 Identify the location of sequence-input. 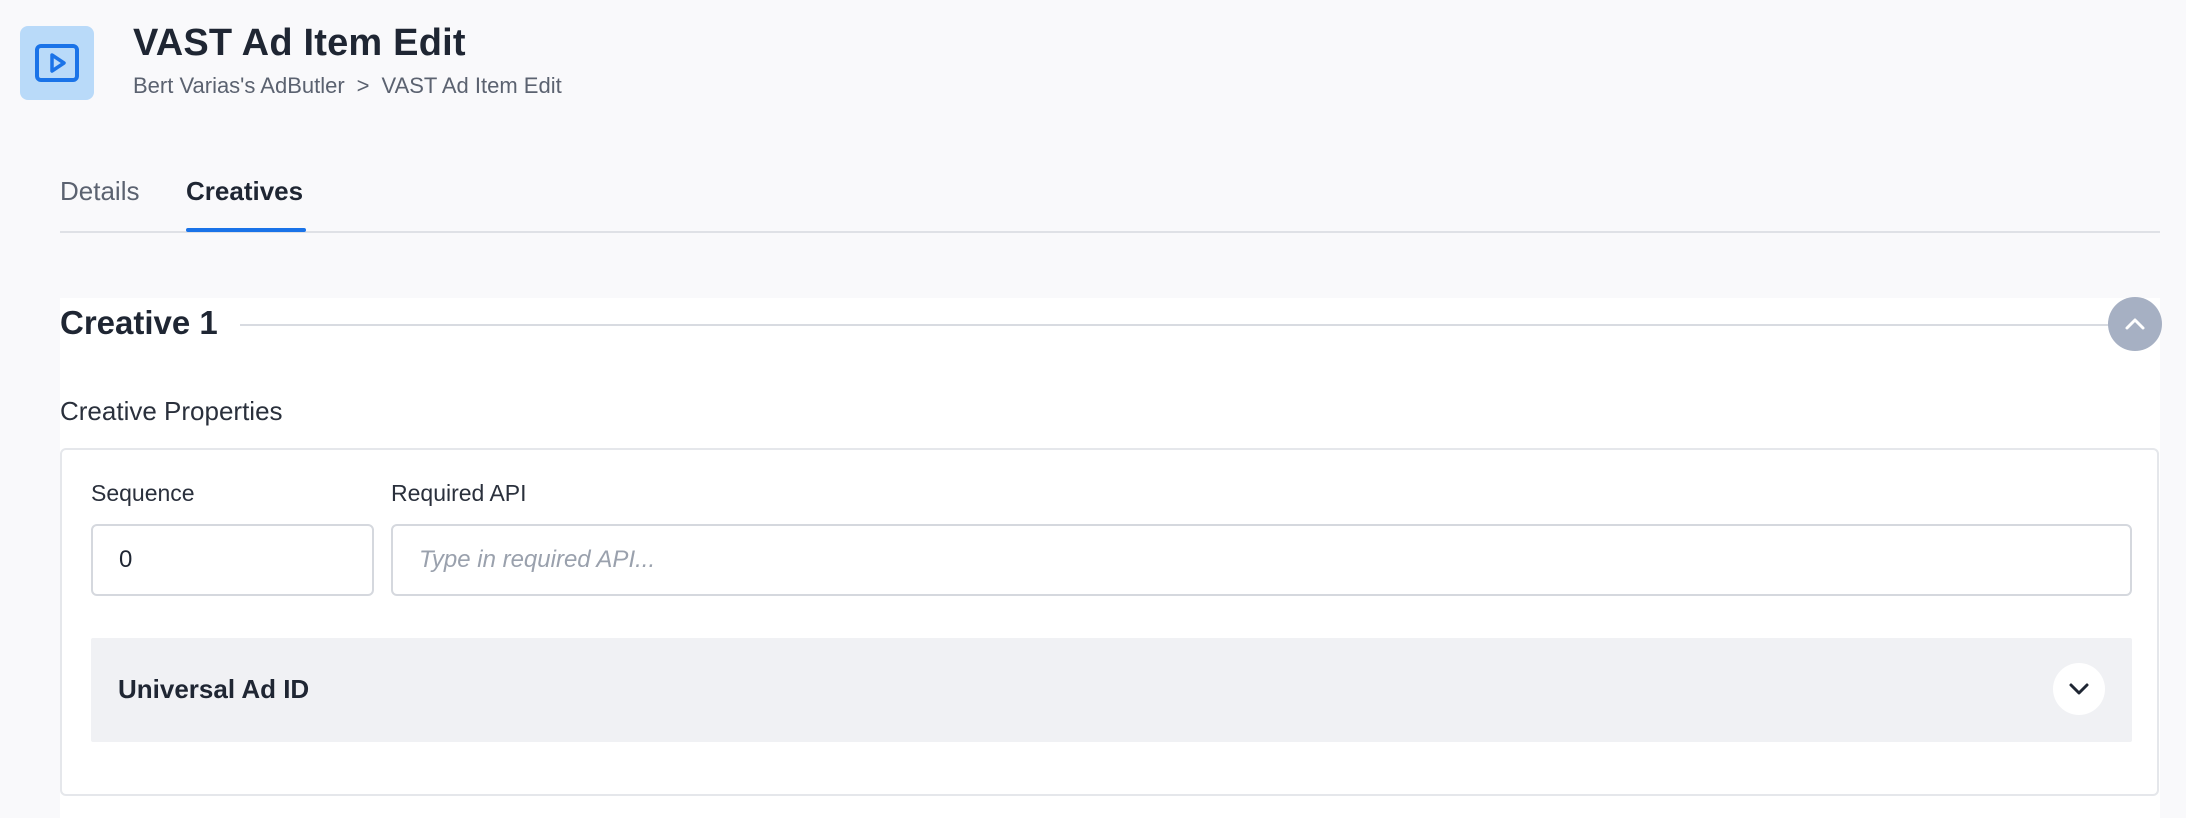
(232, 560).